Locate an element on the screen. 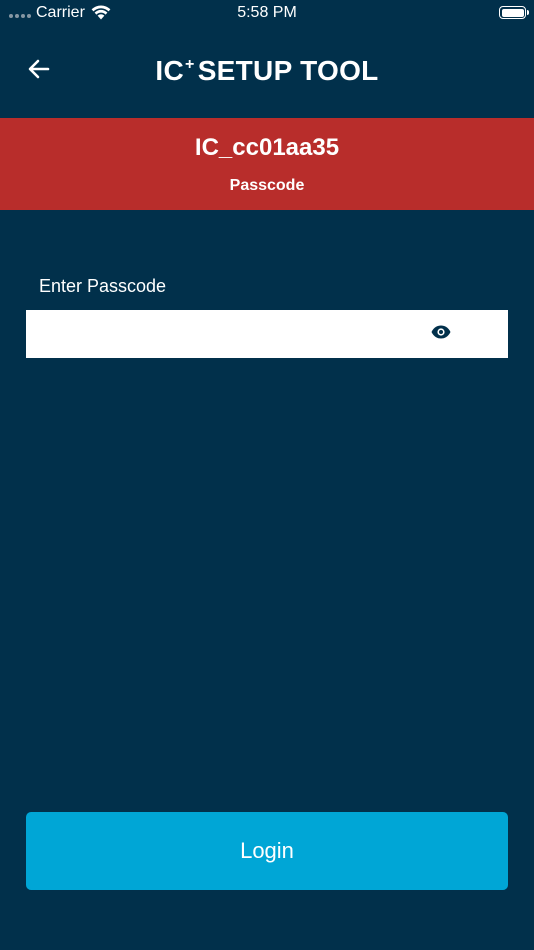 This screenshot has height=950, width=534. title-superscript: + is located at coordinates (190, 64).